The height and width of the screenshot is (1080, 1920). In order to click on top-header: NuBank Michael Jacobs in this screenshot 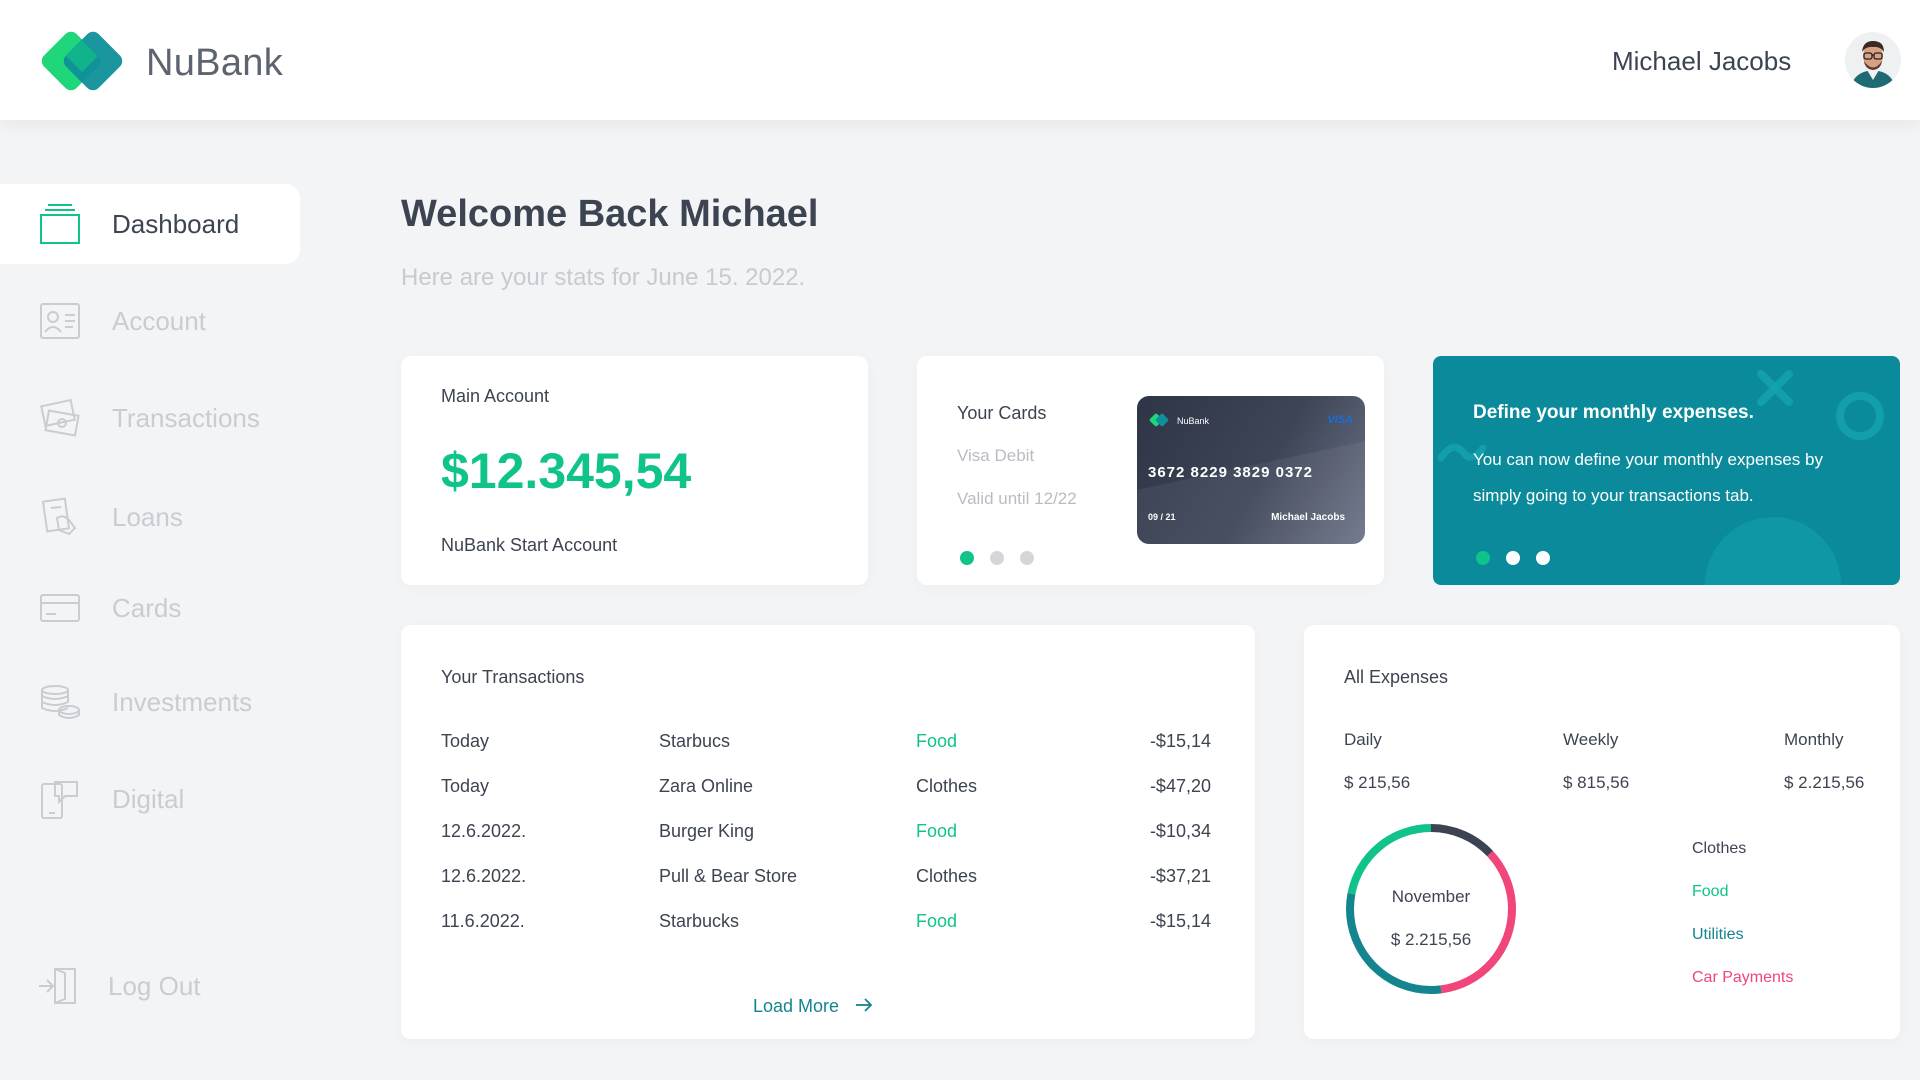, I will do `click(960, 60)`.